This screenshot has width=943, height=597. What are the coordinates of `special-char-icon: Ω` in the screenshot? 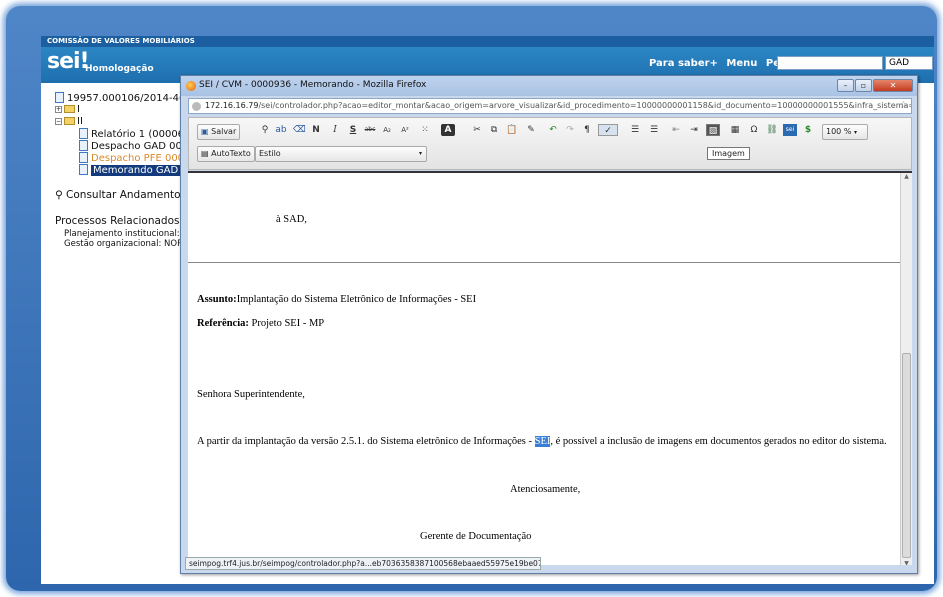 It's located at (754, 130).